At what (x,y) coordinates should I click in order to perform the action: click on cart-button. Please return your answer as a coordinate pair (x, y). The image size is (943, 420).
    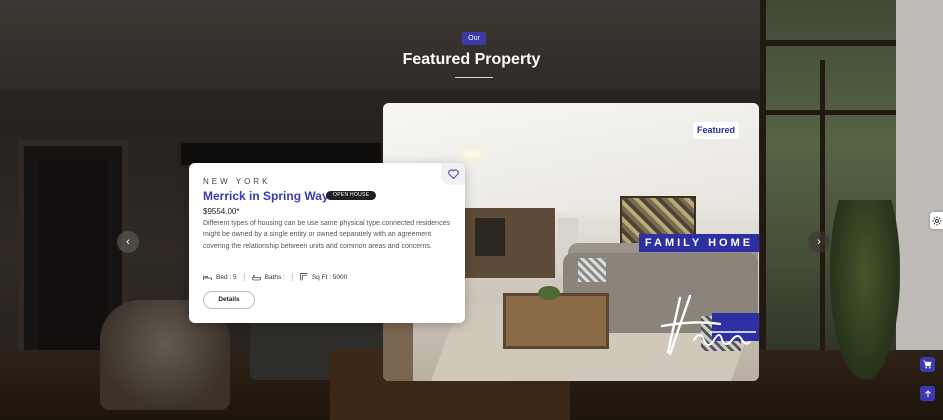
    Looking at the image, I should click on (927, 364).